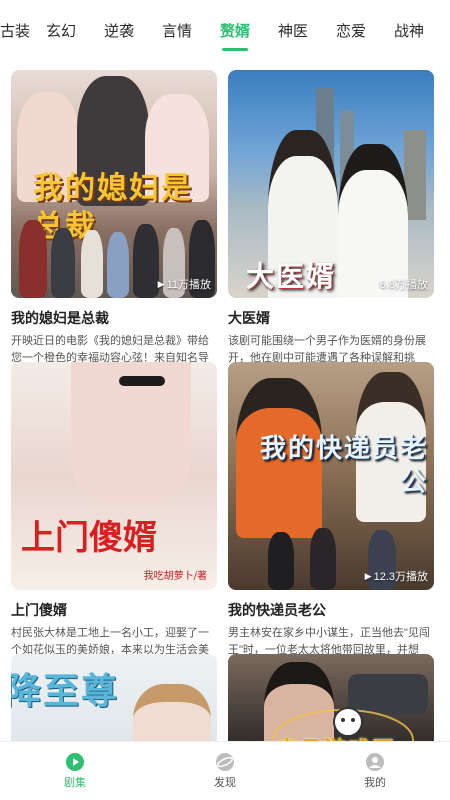 The image size is (450, 800). What do you see at coordinates (343, 466) in the screenshot?
I see `poster-title-art: 我的快递员老公` at bounding box center [343, 466].